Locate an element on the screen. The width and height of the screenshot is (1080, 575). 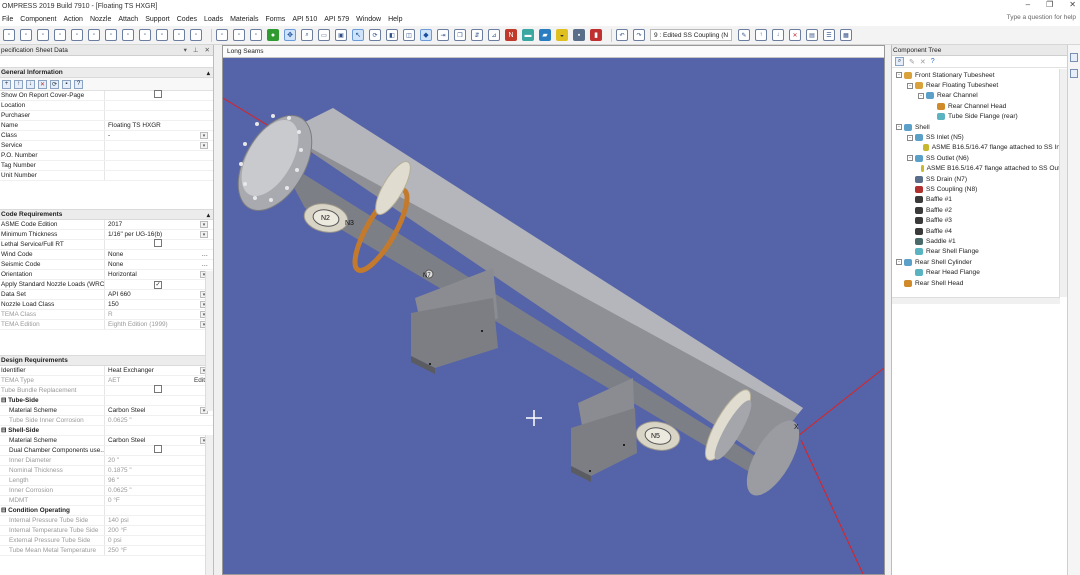
property-row: Show On Report Cover-Page is located at coordinates (106, 95).